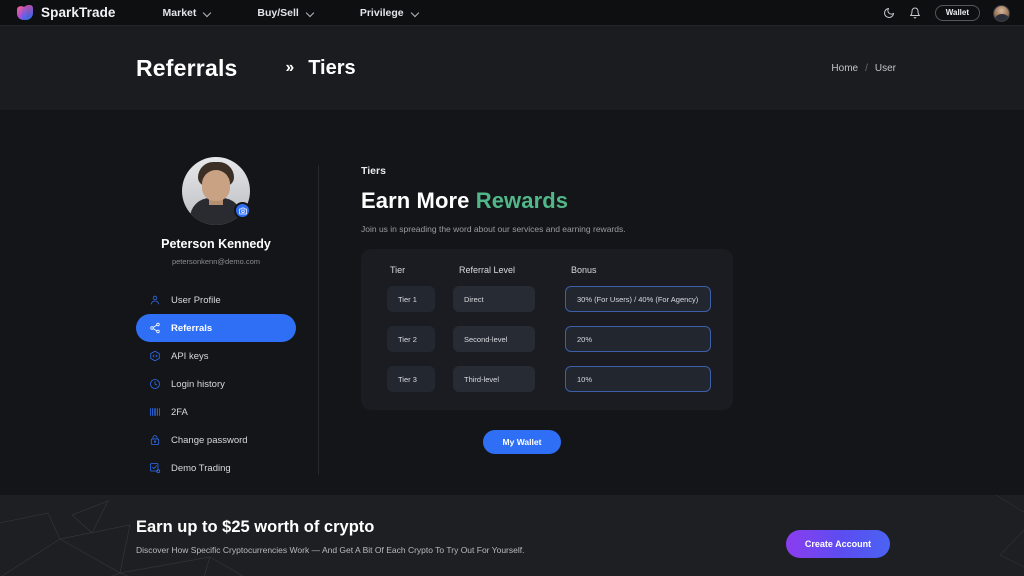  I want to click on table-row: Tier 3 Third-level 10%, so click(549, 379).